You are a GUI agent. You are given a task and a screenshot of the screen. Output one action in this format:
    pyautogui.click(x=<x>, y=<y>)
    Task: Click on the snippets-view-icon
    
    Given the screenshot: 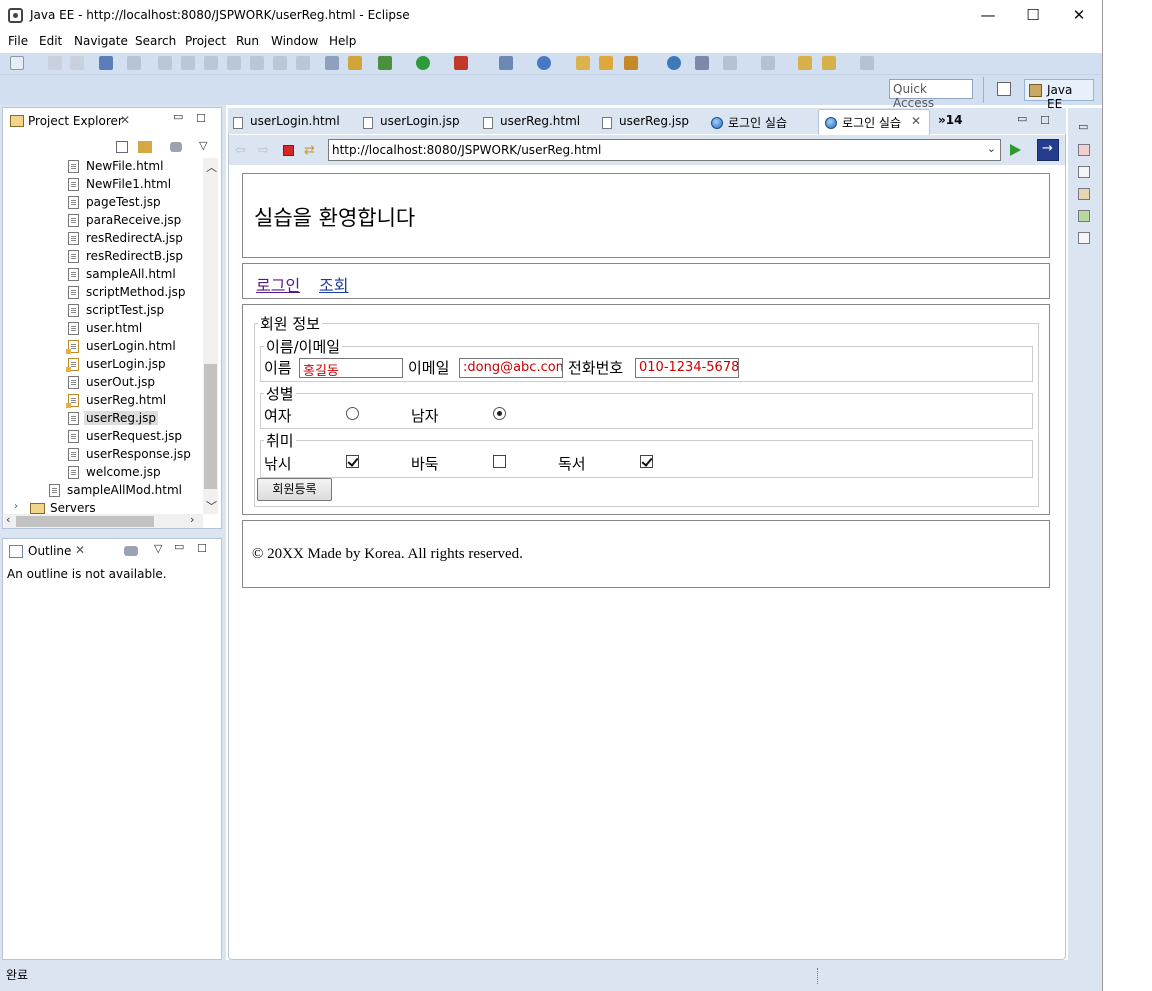 What is the action you would take?
    pyautogui.click(x=1084, y=216)
    